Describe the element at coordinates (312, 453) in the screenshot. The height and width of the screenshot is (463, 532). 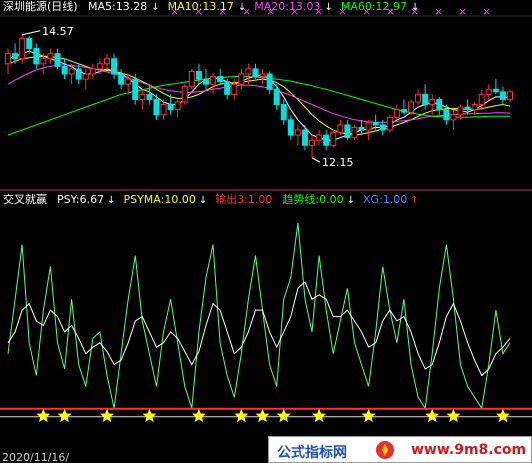
I see `watermark-left: 公式指标网` at that location.